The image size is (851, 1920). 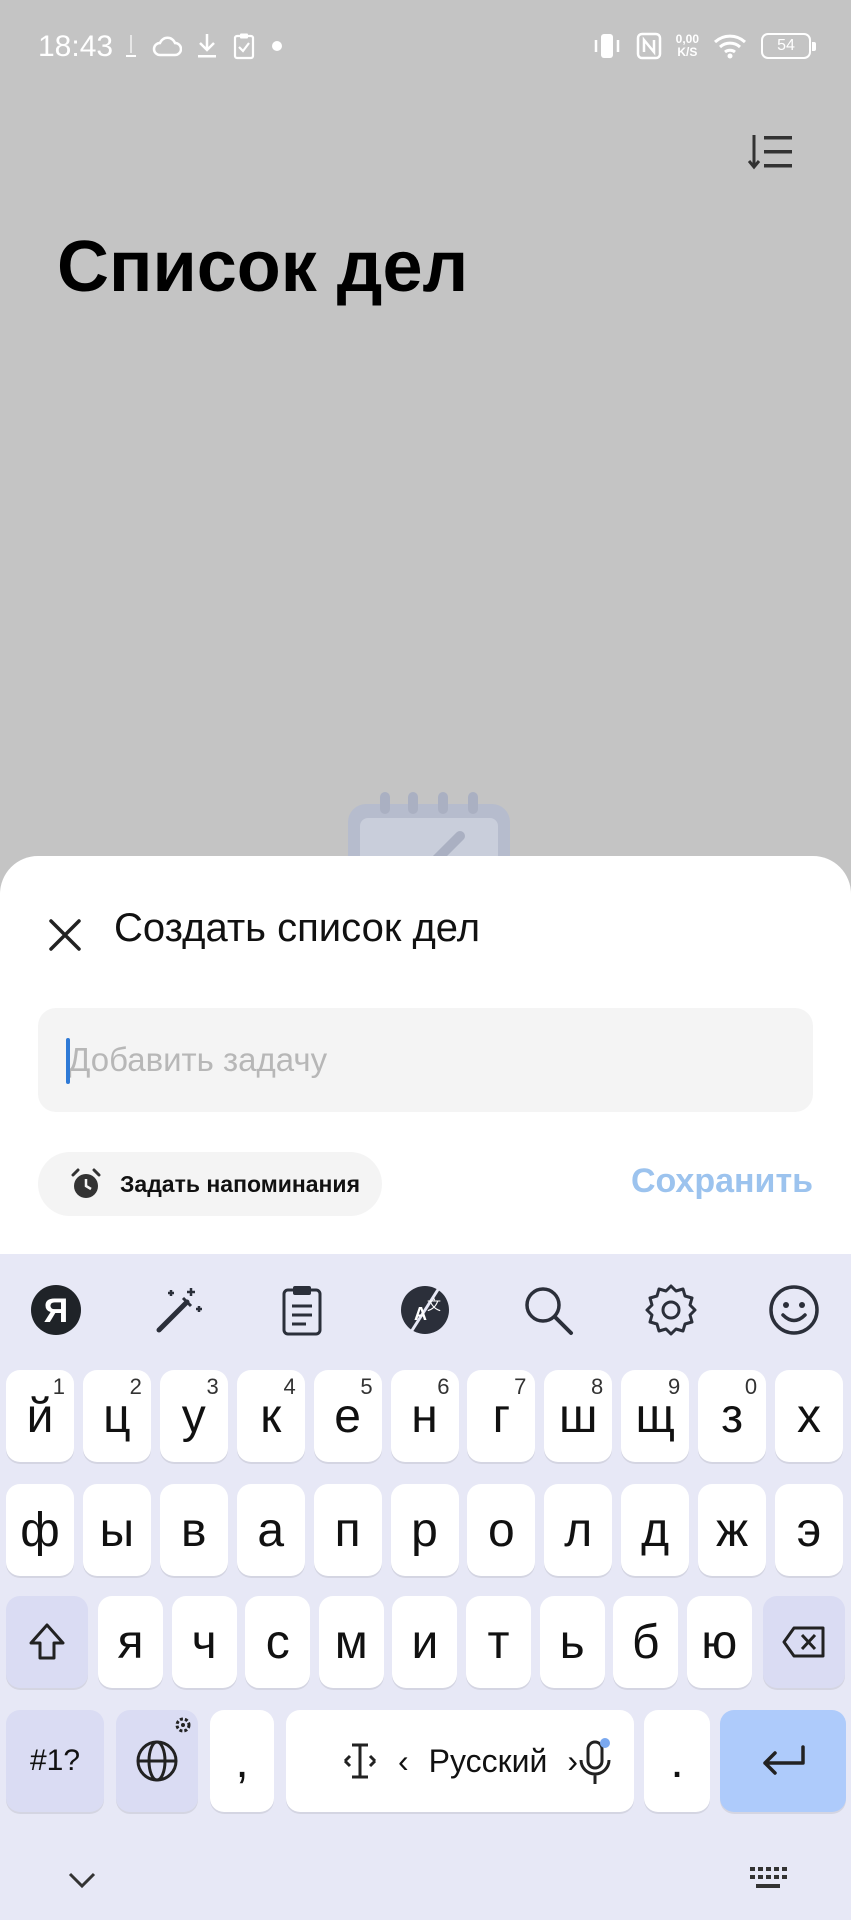 What do you see at coordinates (501, 1530) in the screenshot?
I see `key-7-row2: о` at bounding box center [501, 1530].